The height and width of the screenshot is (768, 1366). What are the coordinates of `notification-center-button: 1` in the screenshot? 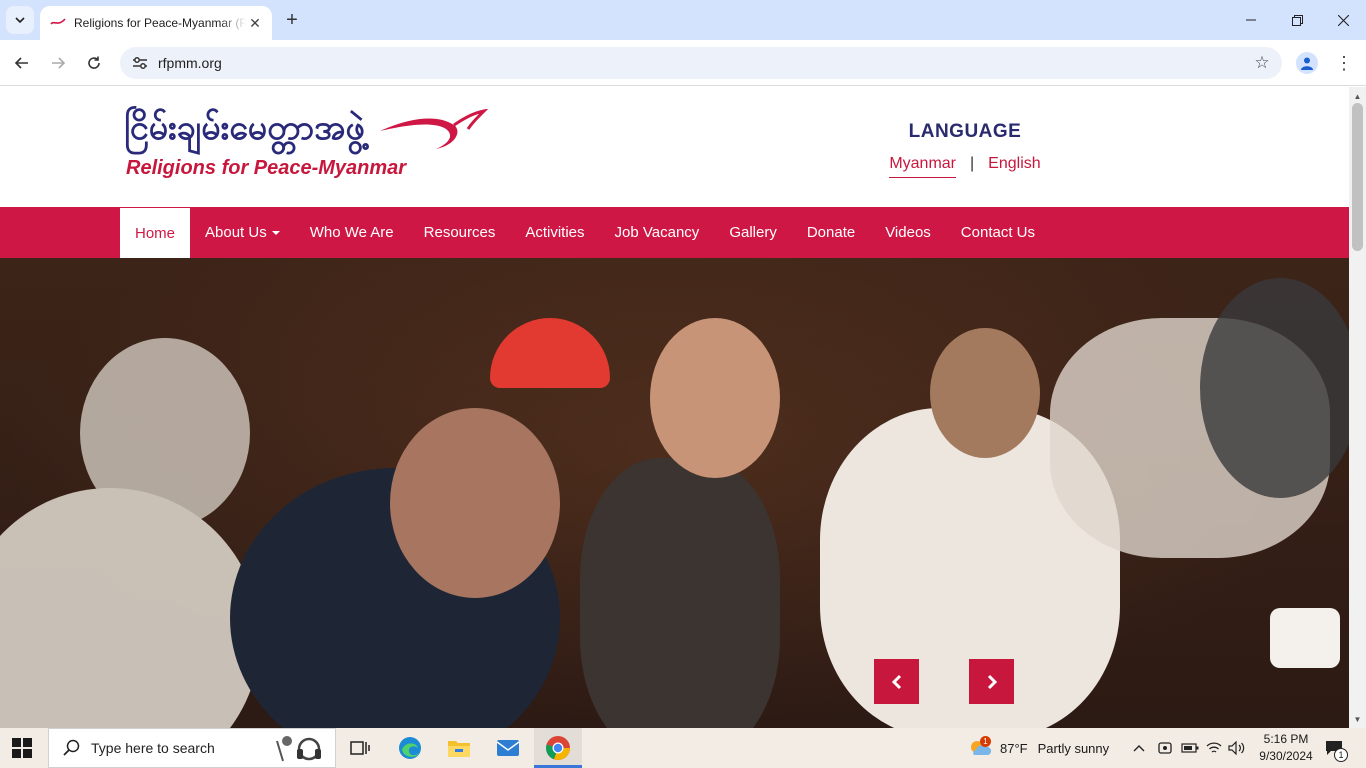 It's located at (1336, 748).